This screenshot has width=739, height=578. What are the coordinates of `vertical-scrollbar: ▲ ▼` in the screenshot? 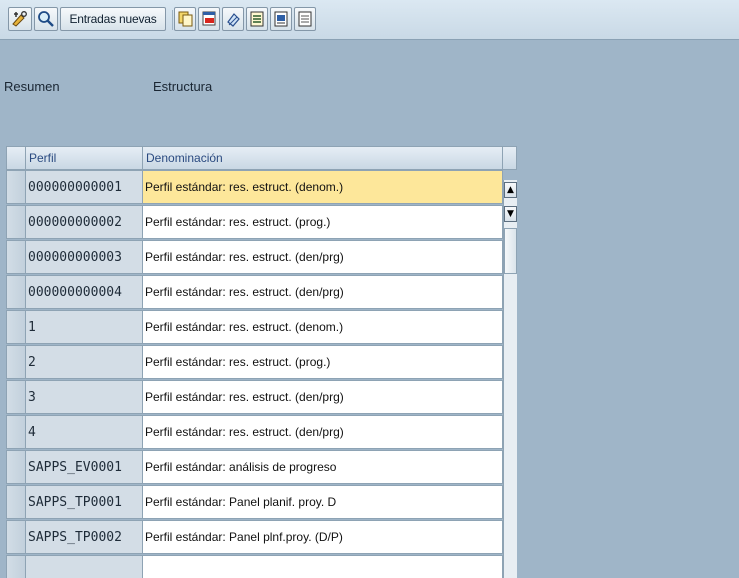 It's located at (510, 379).